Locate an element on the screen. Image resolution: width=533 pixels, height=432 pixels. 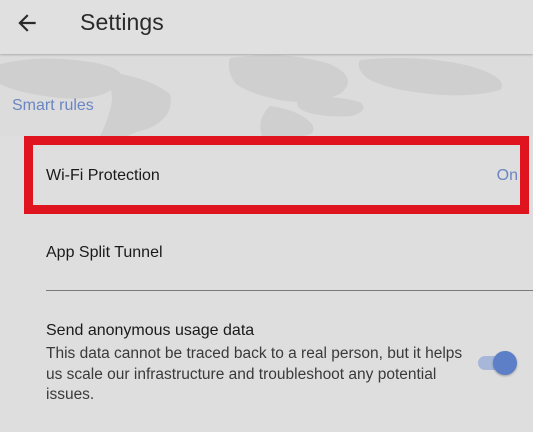
back-button is located at coordinates (27, 23).